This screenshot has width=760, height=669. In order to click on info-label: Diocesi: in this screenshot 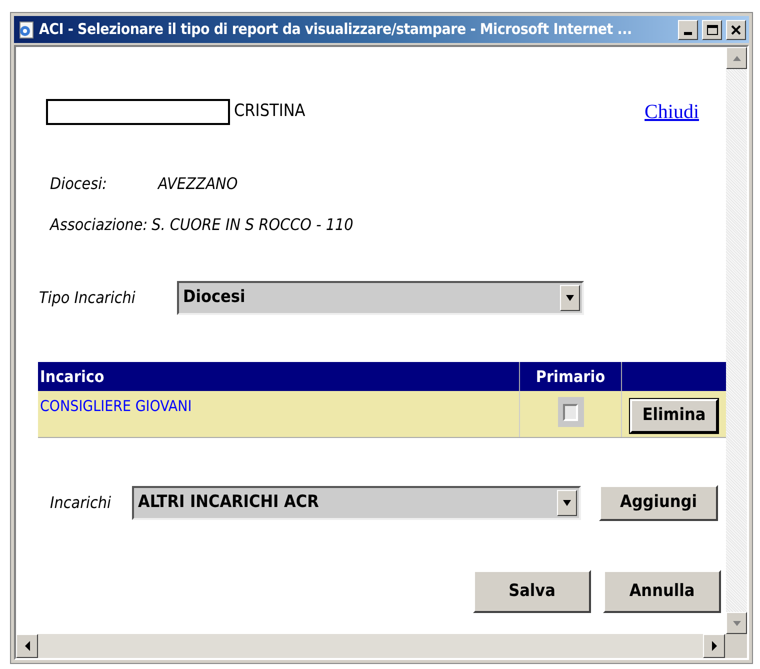, I will do `click(79, 184)`.